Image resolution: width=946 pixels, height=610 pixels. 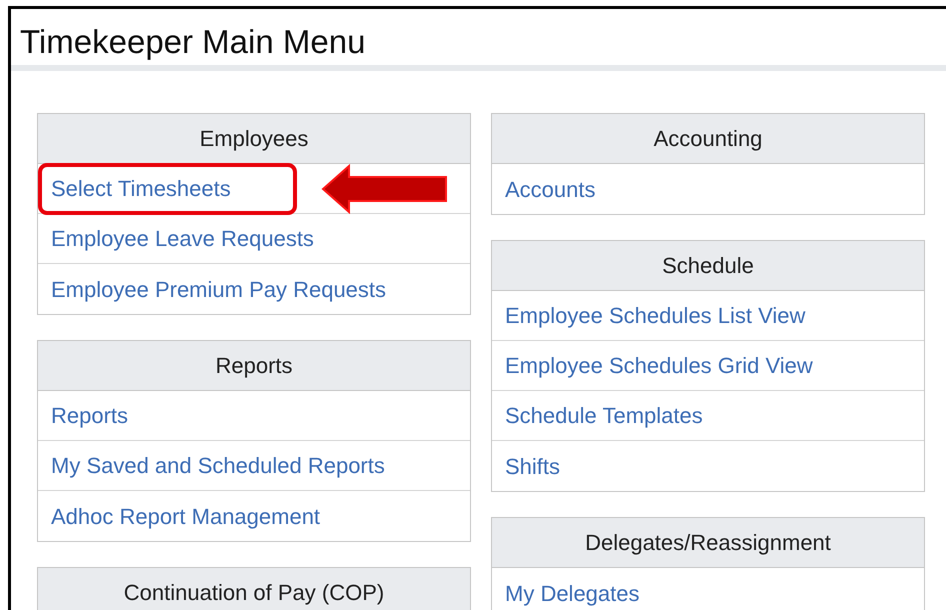 What do you see at coordinates (218, 465) in the screenshot?
I see `menu-link: My Saved and Scheduled Reports` at bounding box center [218, 465].